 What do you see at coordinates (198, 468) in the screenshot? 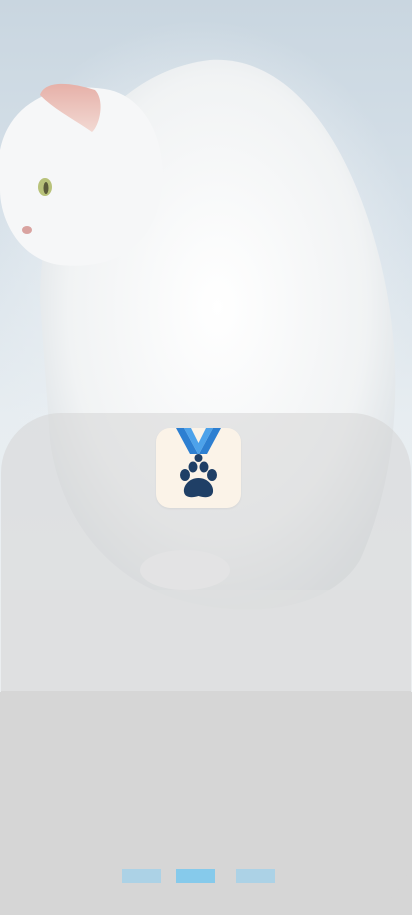
I see `paw-medal-icon` at bounding box center [198, 468].